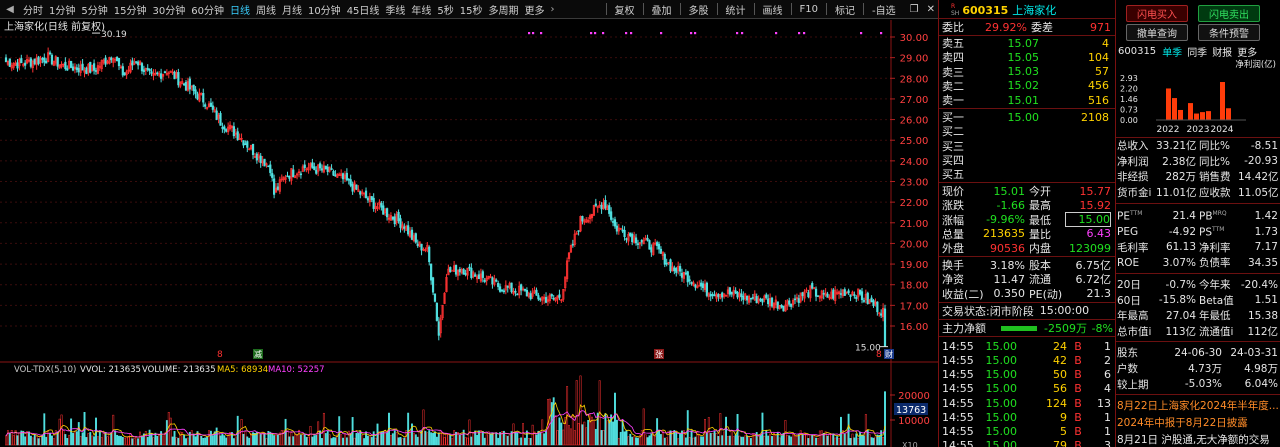 This screenshot has height=447, width=1280. What do you see at coordinates (1027, 205) in the screenshot?
I see `quote-row-1: 涨跌 -1.66 最高 15.92` at bounding box center [1027, 205].